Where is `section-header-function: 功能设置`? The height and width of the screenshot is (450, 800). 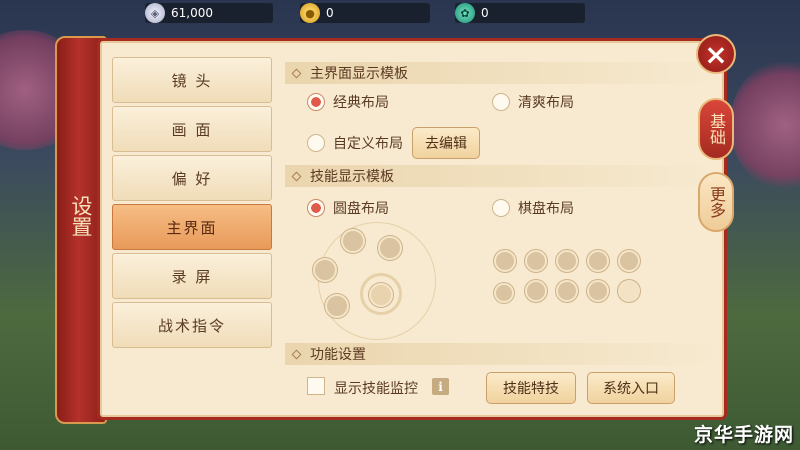 section-header-function: 功能设置 is located at coordinates (504, 354).